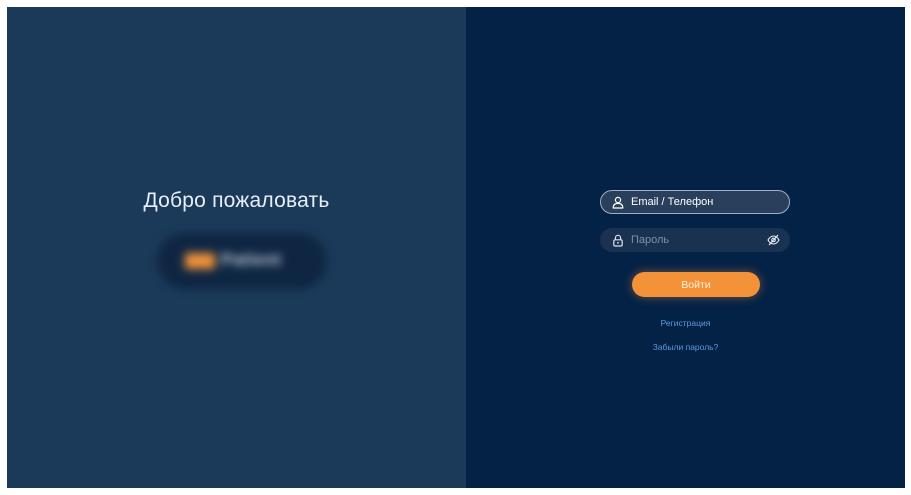 The width and height of the screenshot is (911, 495). Describe the element at coordinates (685, 347) in the screenshot. I see `forgot-password-link: Забыли пароль?` at that location.